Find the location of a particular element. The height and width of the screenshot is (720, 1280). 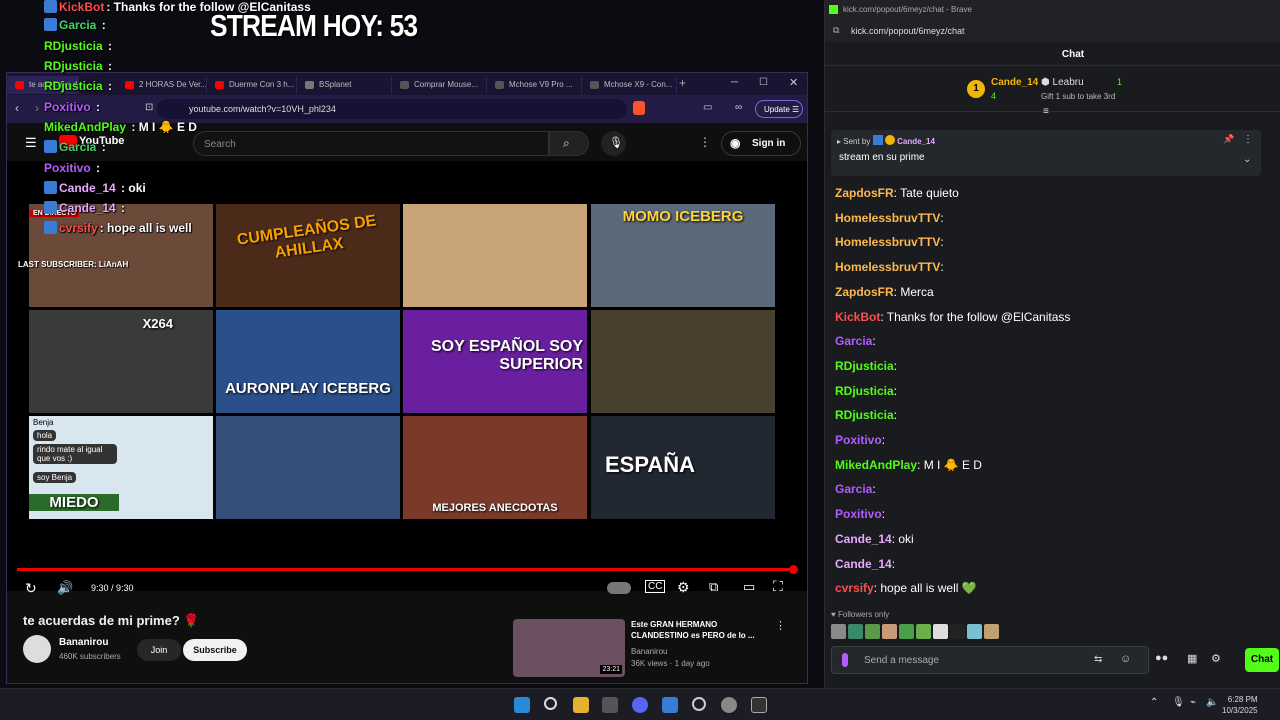

video-thumbnail: EN DIRECTO is located at coordinates (121, 255).